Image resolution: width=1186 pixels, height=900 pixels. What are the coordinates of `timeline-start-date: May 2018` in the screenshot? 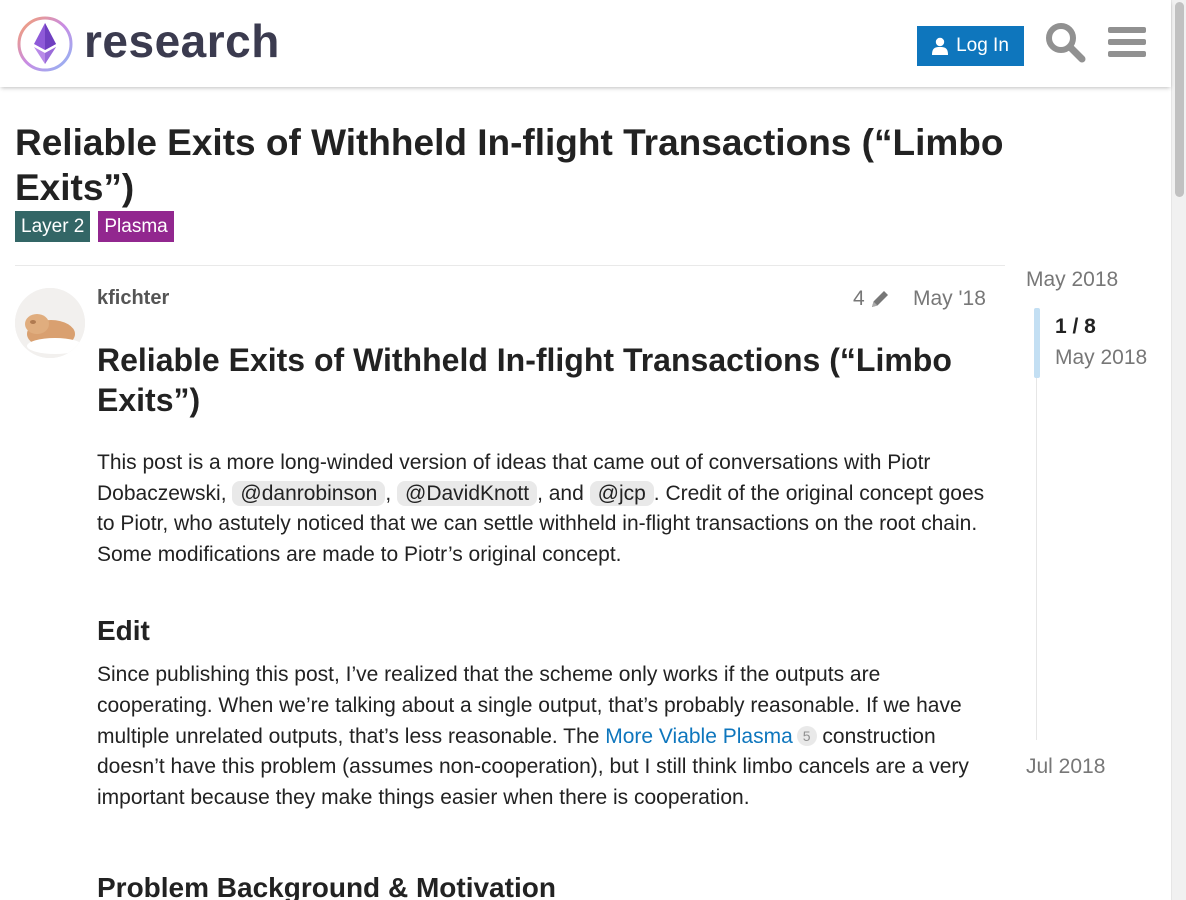 It's located at (1072, 280).